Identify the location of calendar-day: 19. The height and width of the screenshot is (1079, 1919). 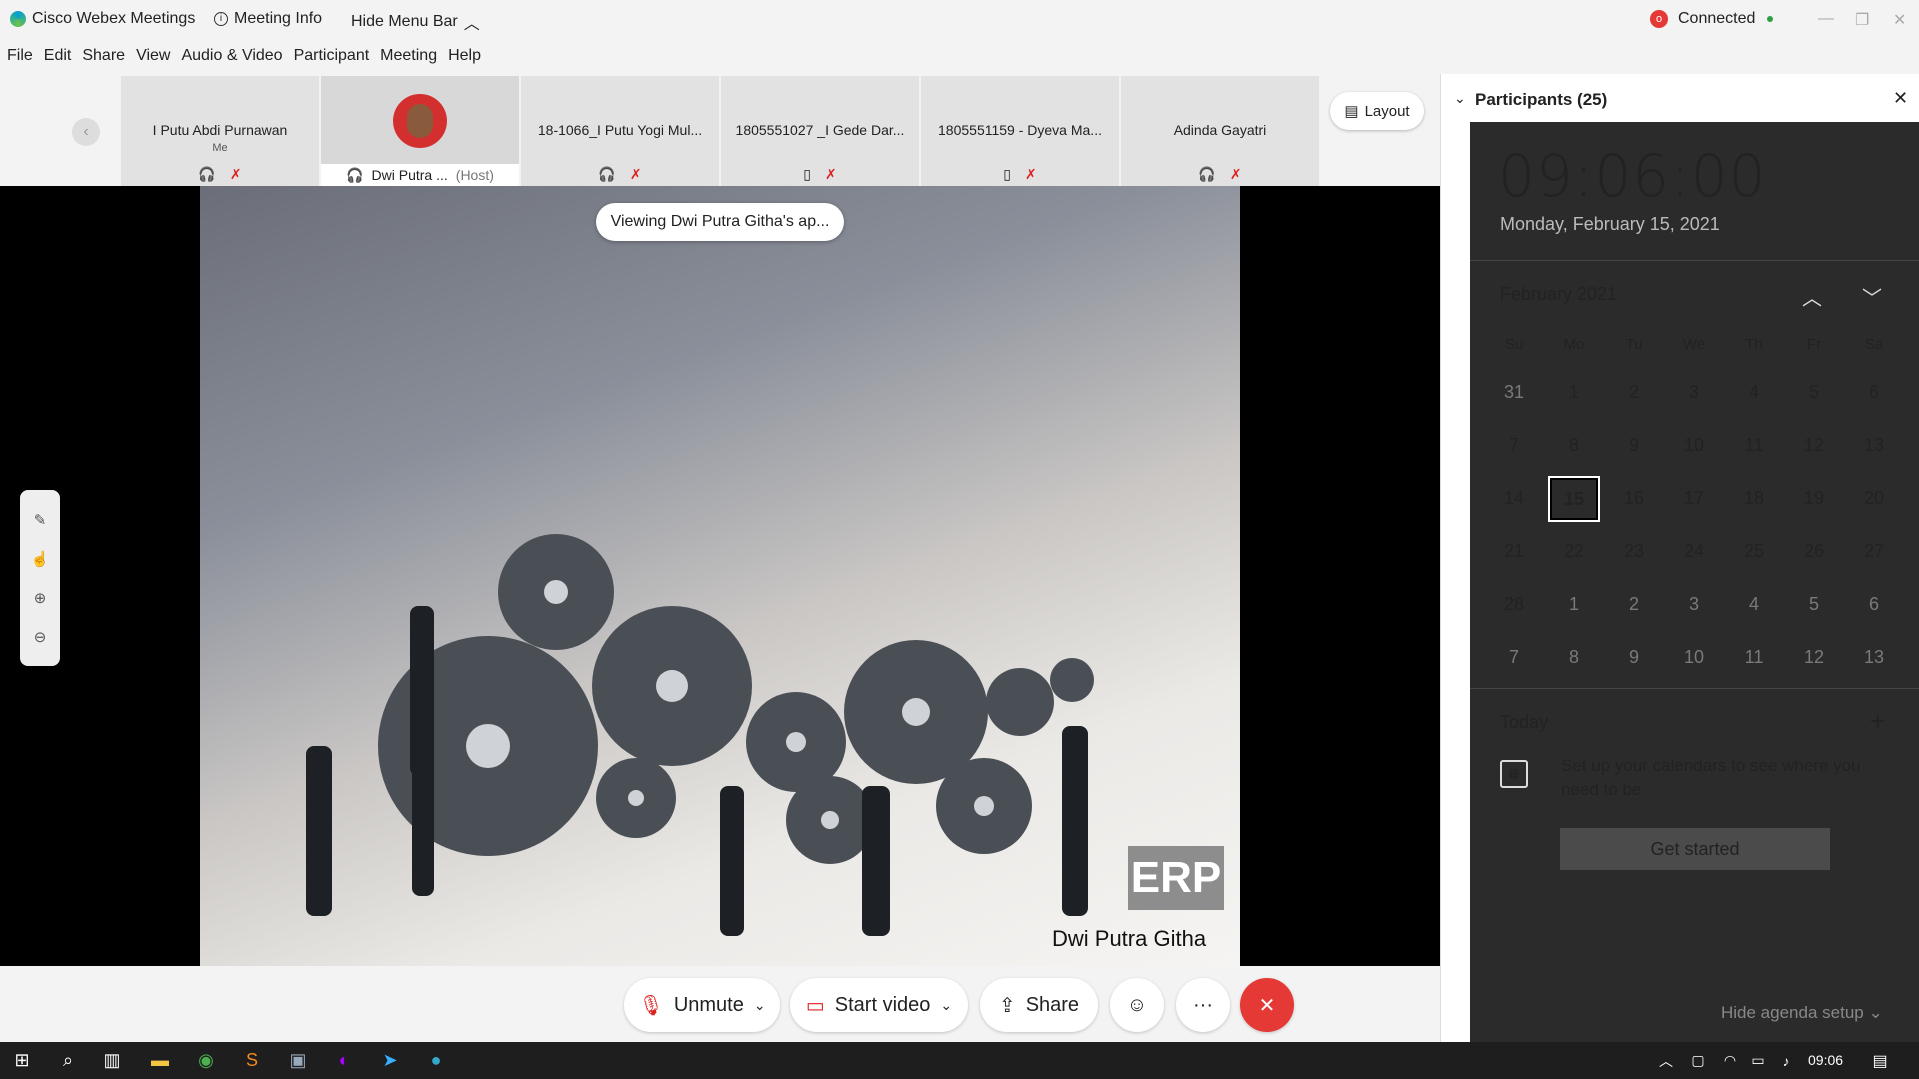
(1814, 498).